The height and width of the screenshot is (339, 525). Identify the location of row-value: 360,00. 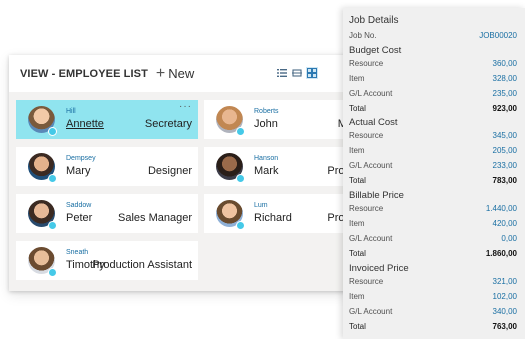
(505, 63).